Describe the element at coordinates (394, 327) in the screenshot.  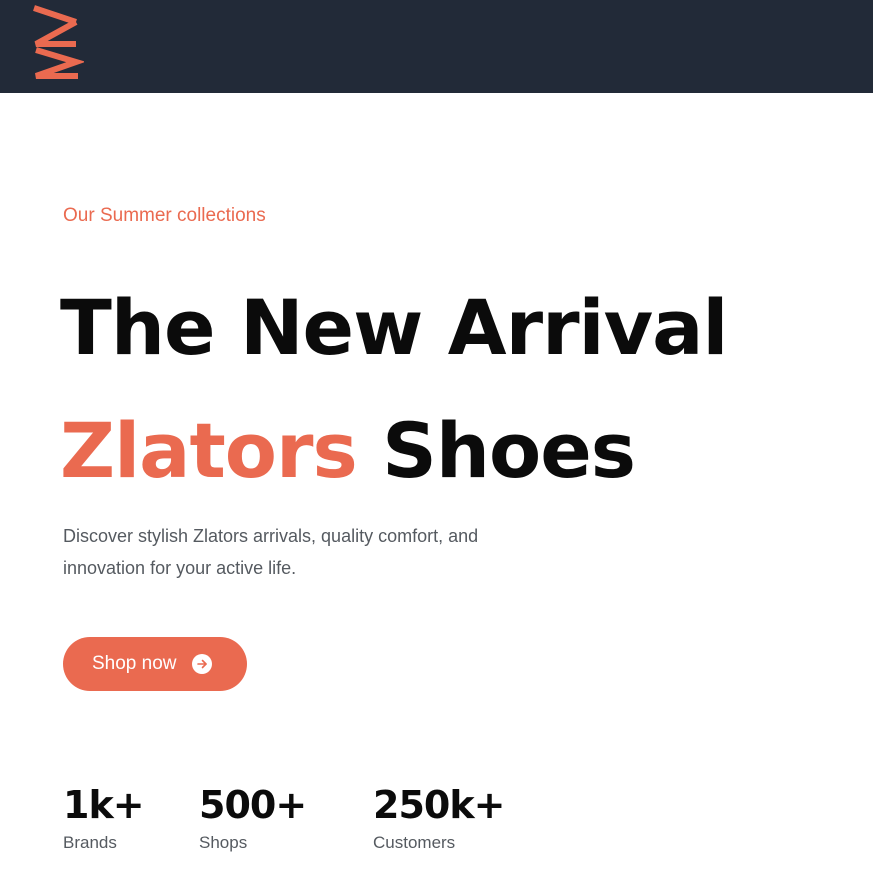
I see `hero-headline-line1: The New Arrival` at that location.